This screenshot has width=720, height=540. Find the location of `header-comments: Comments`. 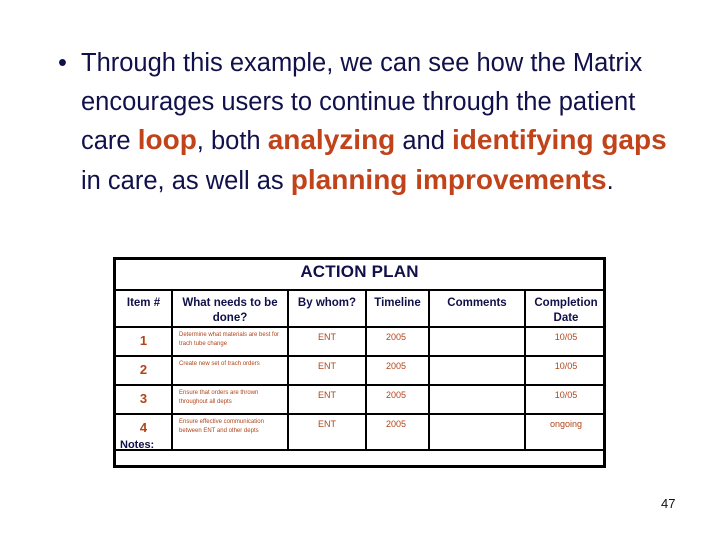

header-comments: Comments is located at coordinates (477, 308).